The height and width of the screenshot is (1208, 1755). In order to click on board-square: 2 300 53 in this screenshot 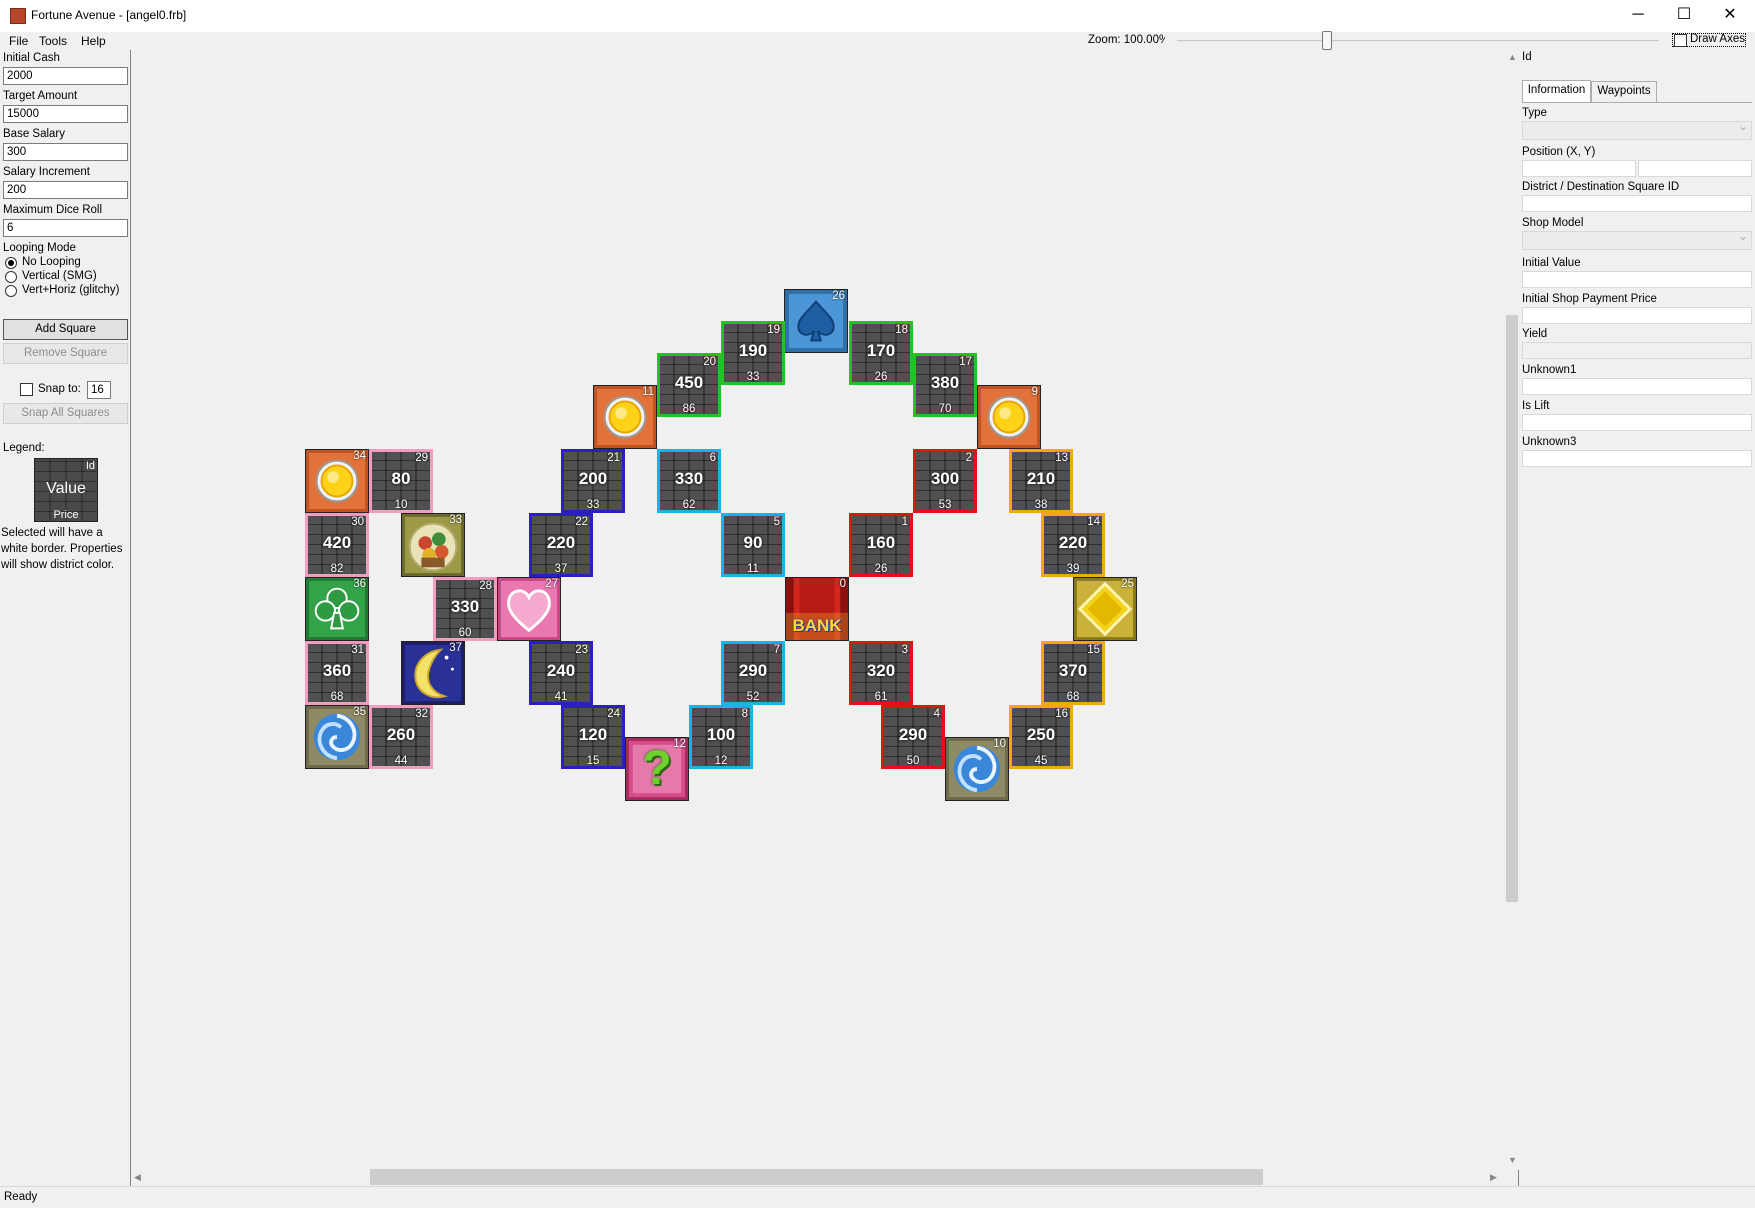, I will do `click(945, 481)`.